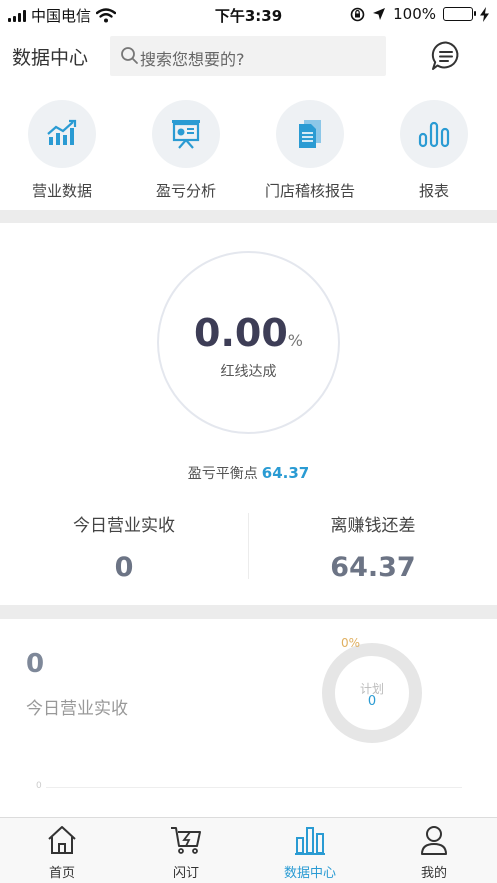  What do you see at coordinates (77, 709) in the screenshot?
I see `revenue-label: 今日营业实收` at bounding box center [77, 709].